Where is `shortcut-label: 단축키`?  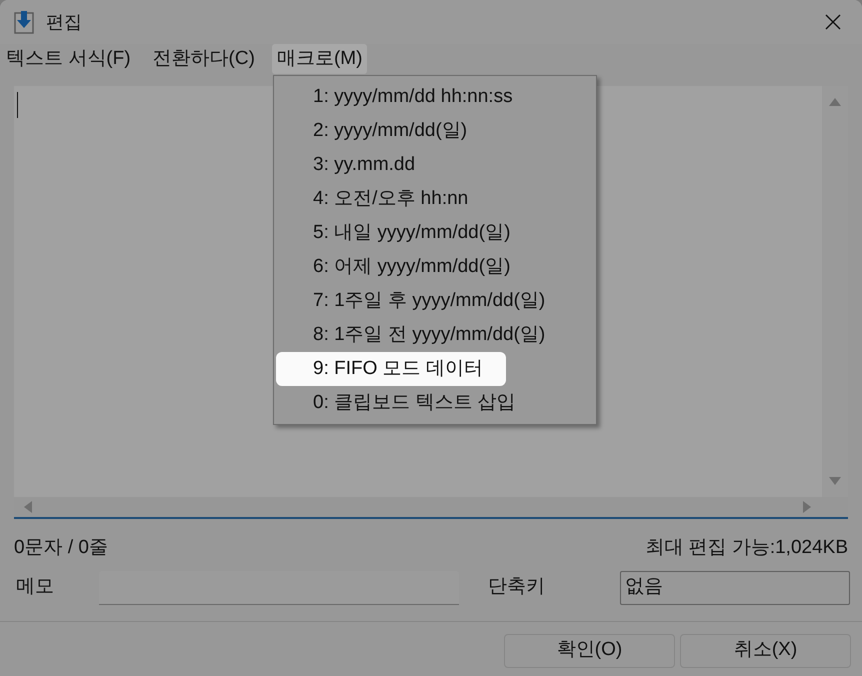
shortcut-label: 단축키 is located at coordinates (517, 587).